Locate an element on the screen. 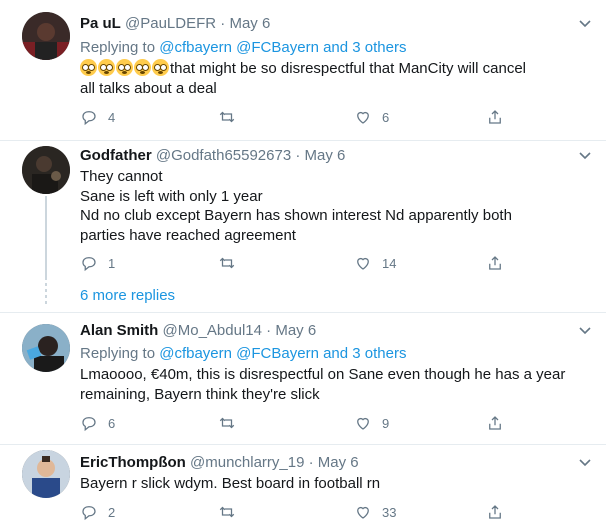 The width and height of the screenshot is (606, 528). like-button: 6 is located at coordinates (371, 117).